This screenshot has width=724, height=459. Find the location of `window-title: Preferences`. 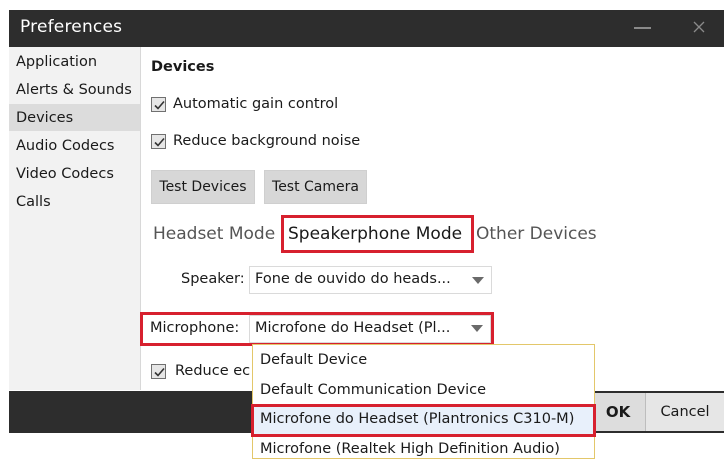

window-title: Preferences is located at coordinates (71, 27).